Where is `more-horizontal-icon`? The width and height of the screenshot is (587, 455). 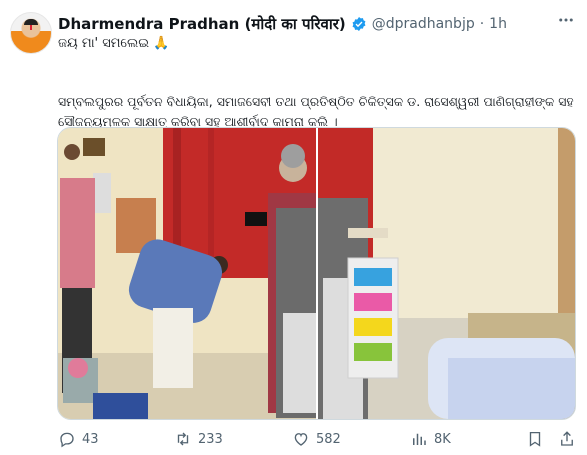
more-horizontal-icon is located at coordinates (566, 22).